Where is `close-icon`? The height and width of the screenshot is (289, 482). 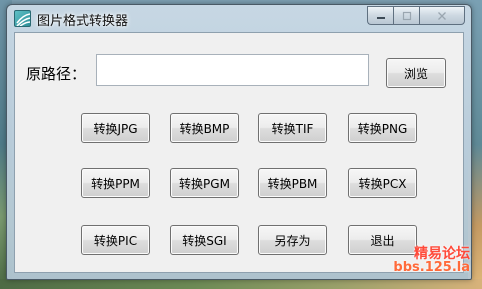
close-icon is located at coordinates (442, 15).